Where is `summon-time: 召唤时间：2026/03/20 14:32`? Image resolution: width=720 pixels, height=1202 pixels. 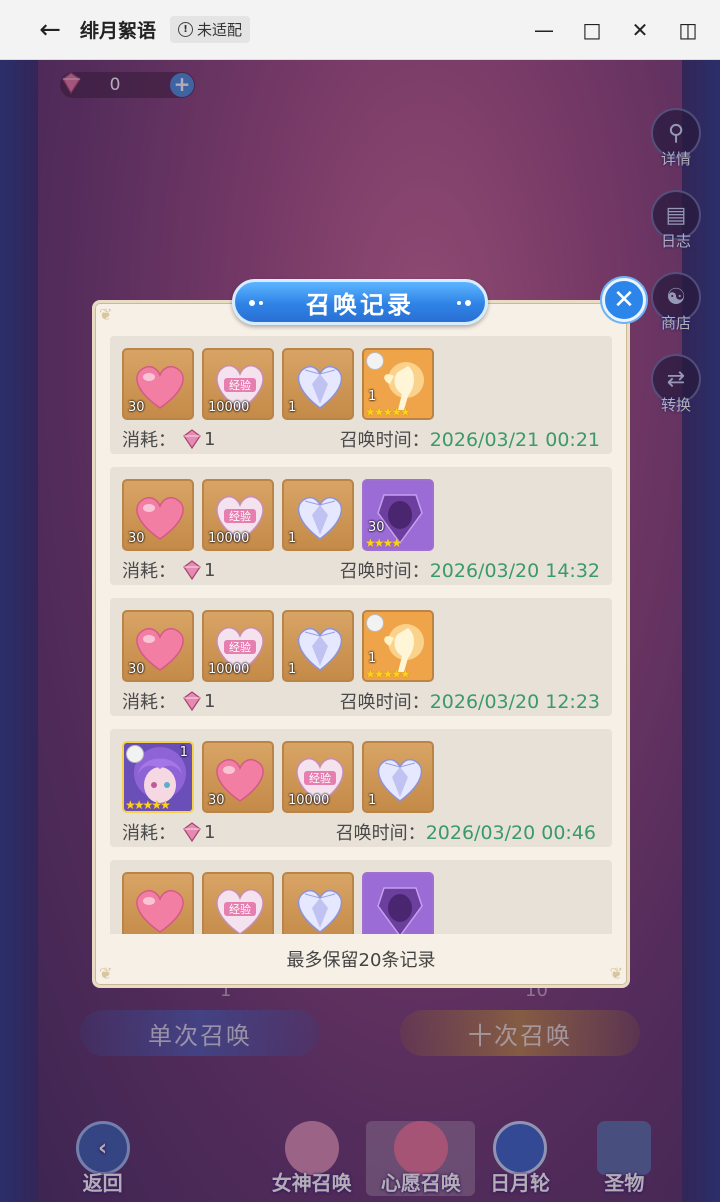
summon-time: 召唤时间：2026/03/20 14:32 is located at coordinates (470, 570).